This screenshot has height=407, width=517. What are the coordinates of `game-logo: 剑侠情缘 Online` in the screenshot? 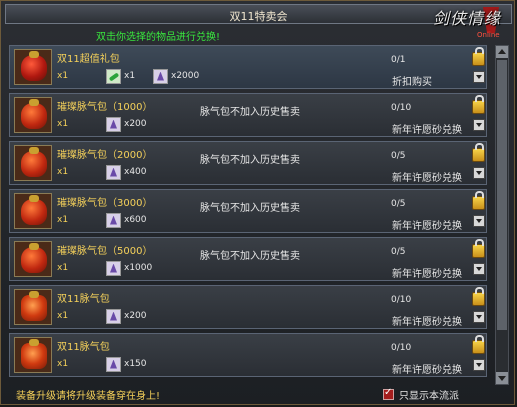 It's located at (467, 24).